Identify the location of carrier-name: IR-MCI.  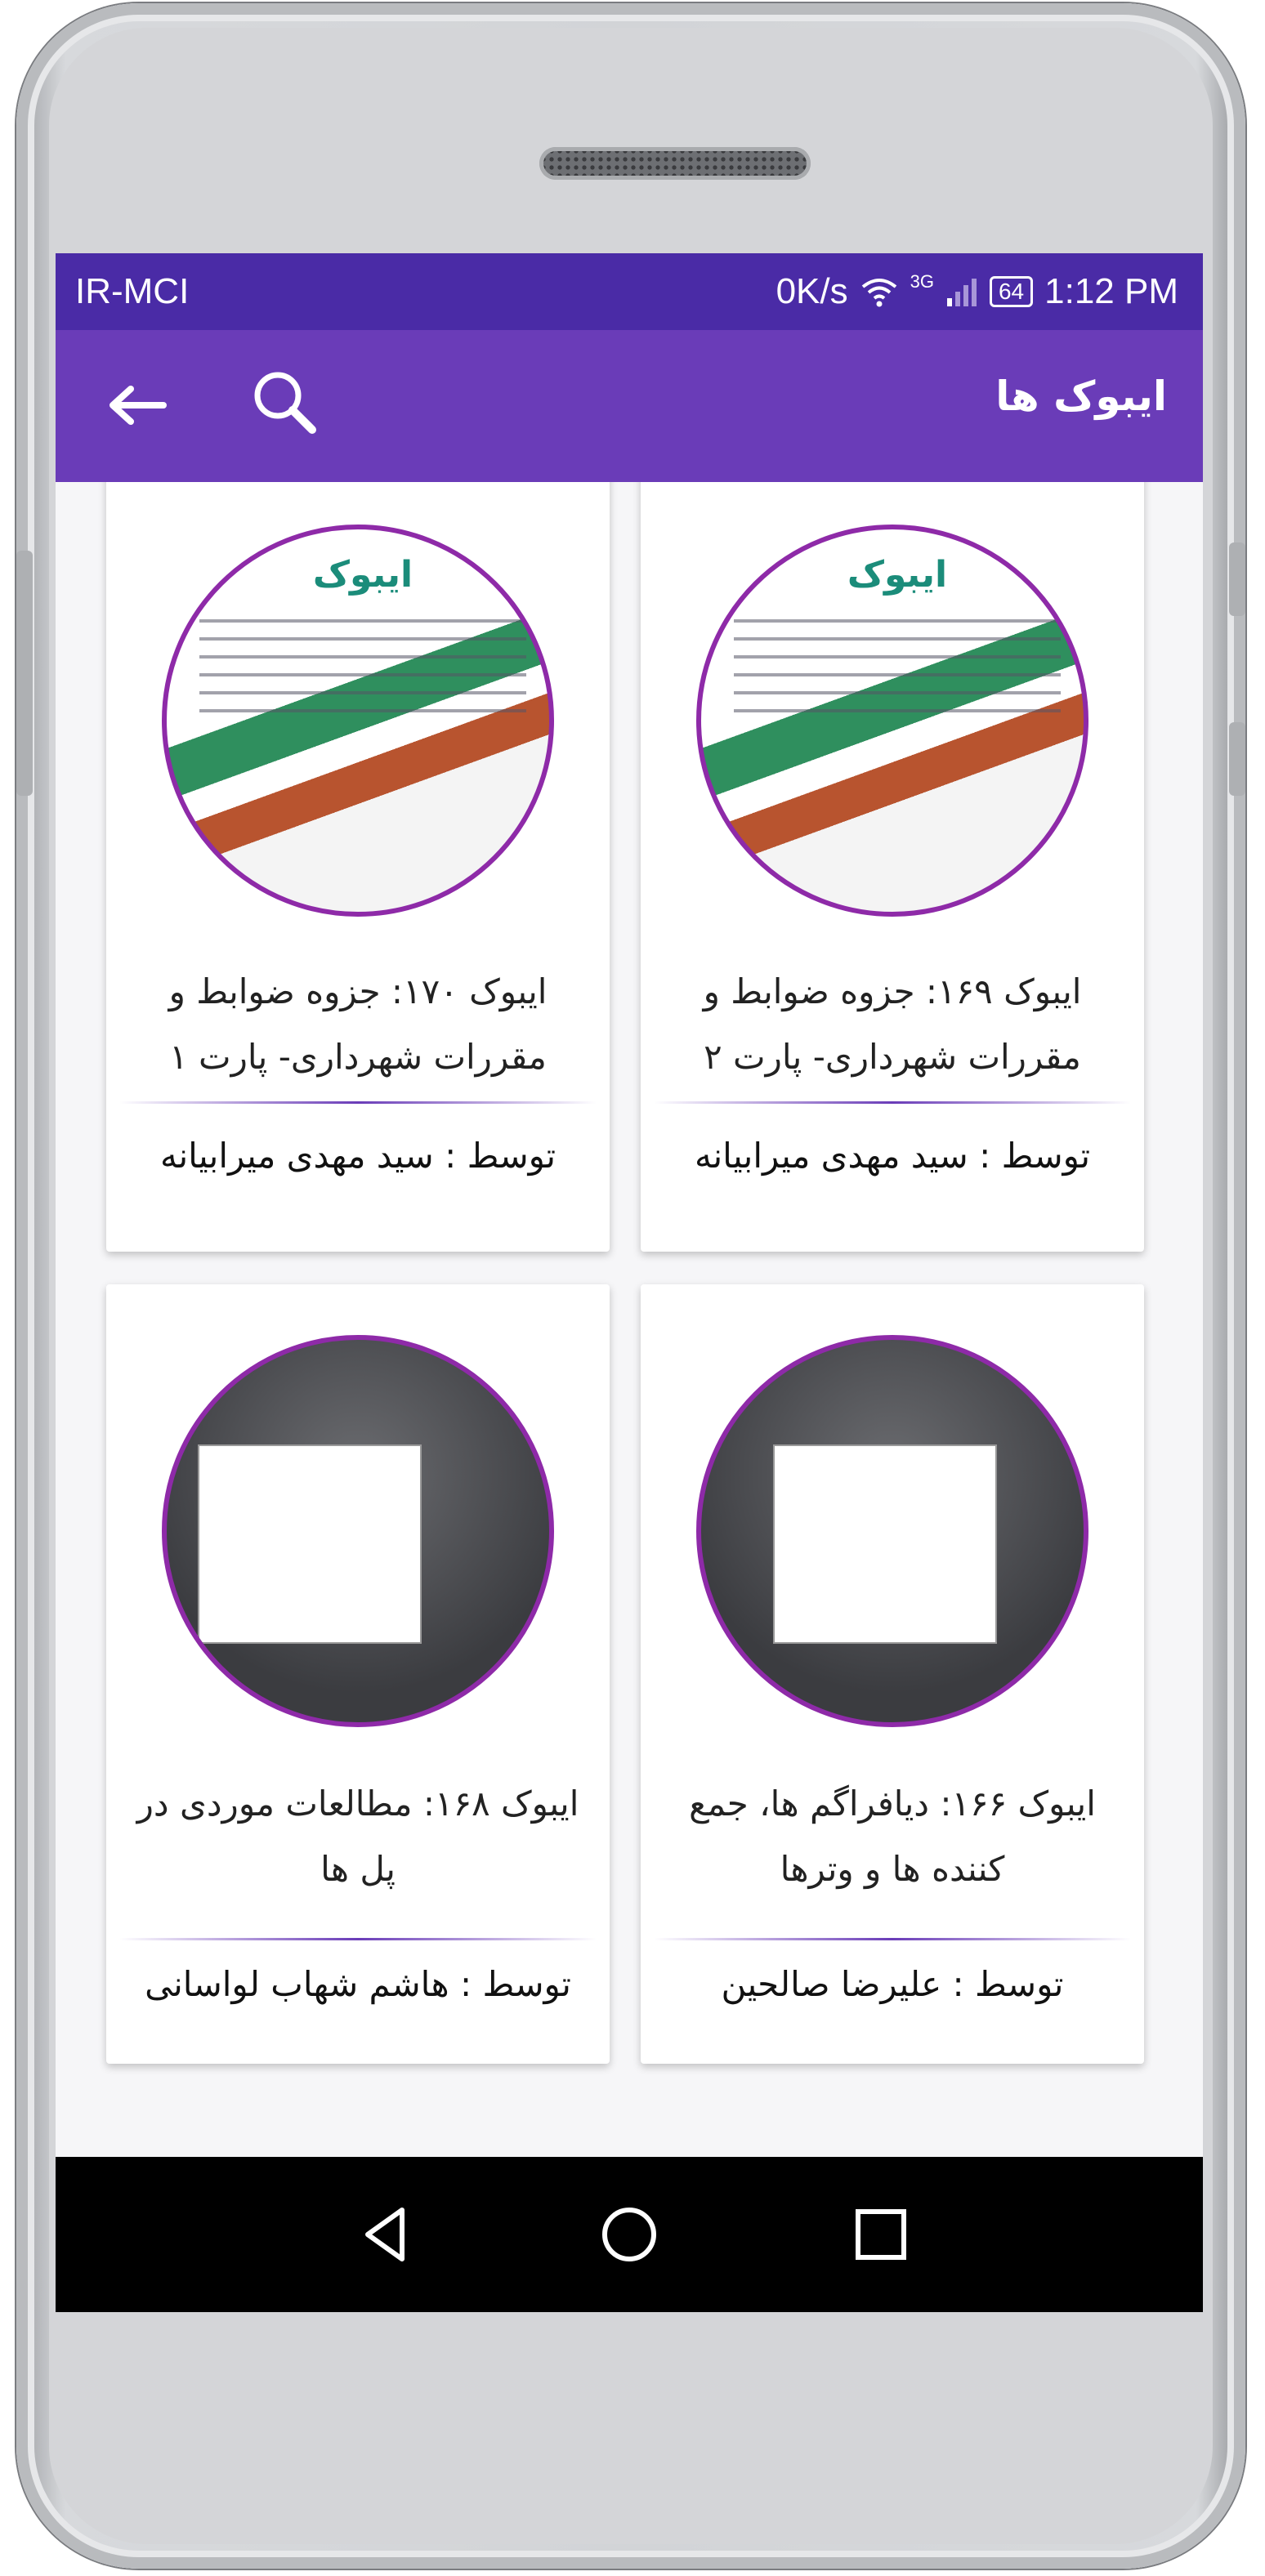
(133, 291).